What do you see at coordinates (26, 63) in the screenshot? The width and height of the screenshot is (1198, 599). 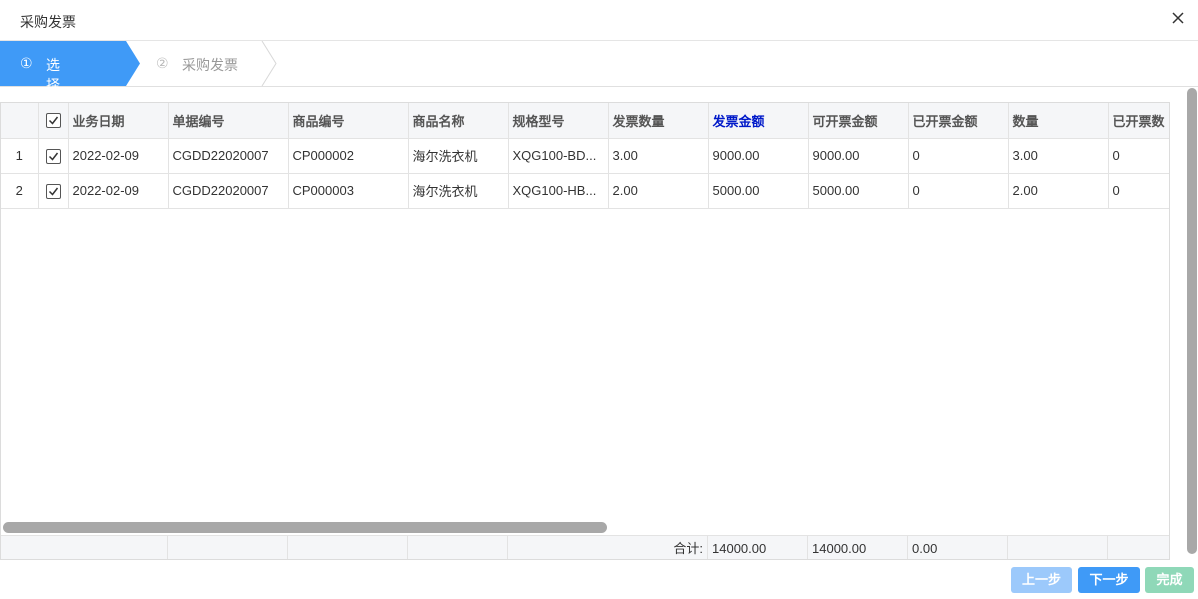 I see `step-number: ①` at bounding box center [26, 63].